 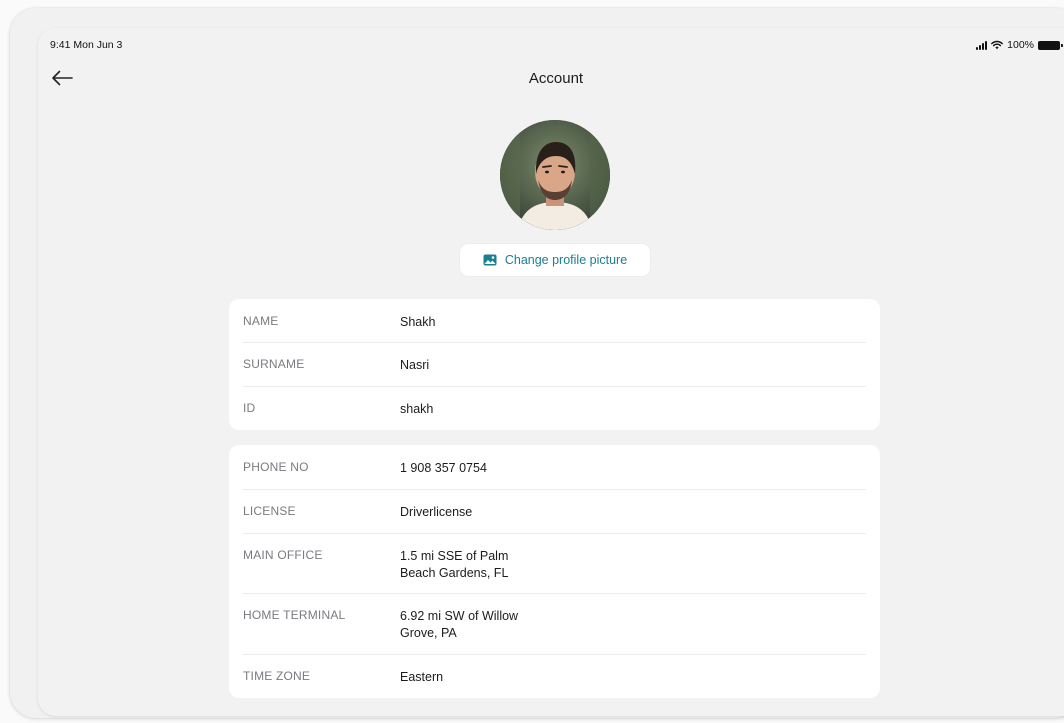 What do you see at coordinates (269, 511) in the screenshot?
I see `row-label: LICENSE` at bounding box center [269, 511].